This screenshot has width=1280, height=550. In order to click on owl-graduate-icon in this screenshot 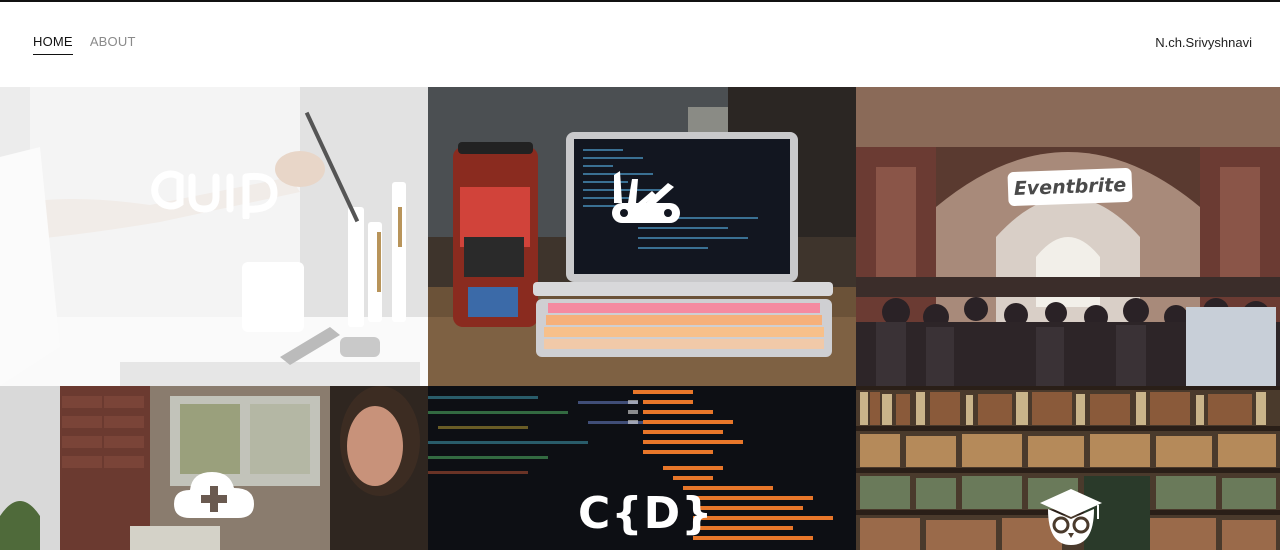, I will do `click(1071, 517)`.